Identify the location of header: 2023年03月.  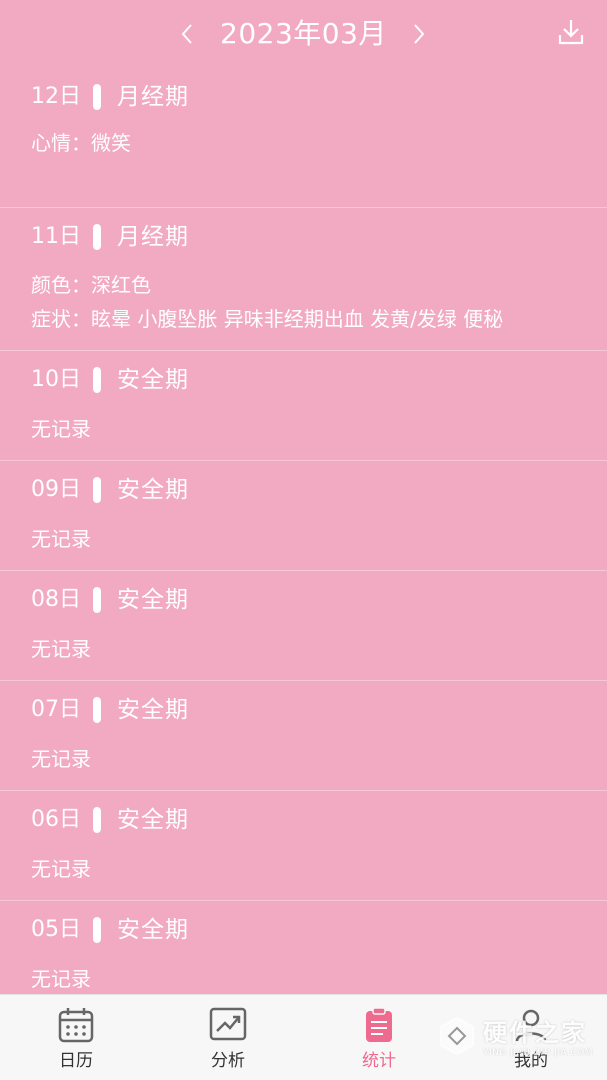
(303, 34).